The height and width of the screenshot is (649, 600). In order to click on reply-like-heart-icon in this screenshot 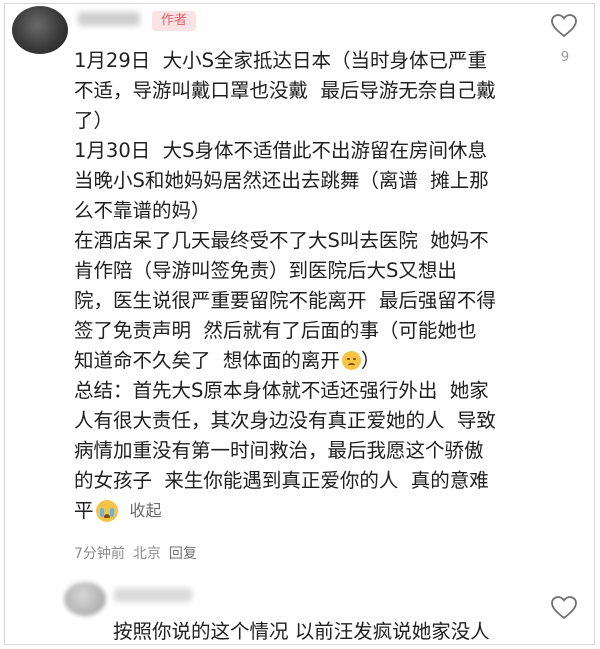, I will do `click(564, 608)`.